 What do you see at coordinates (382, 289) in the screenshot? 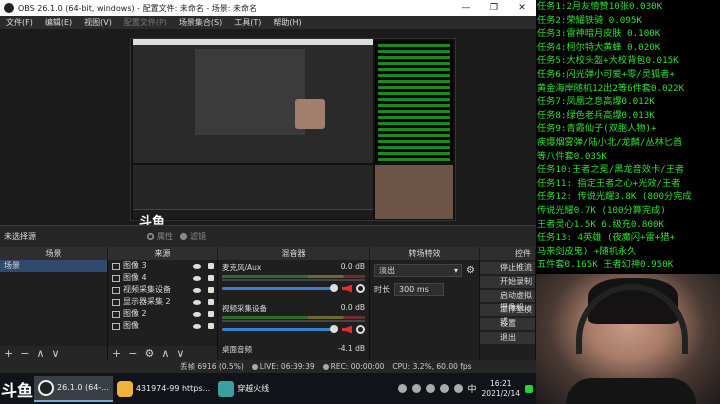
I see `duration-label: 时长` at bounding box center [382, 289].